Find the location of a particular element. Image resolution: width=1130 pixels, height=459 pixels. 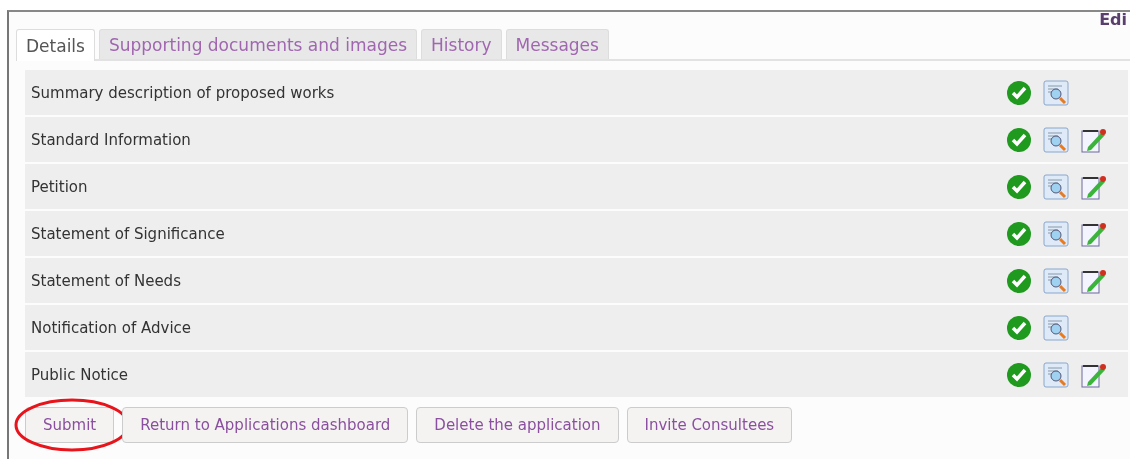

tab: Messages is located at coordinates (557, 44).